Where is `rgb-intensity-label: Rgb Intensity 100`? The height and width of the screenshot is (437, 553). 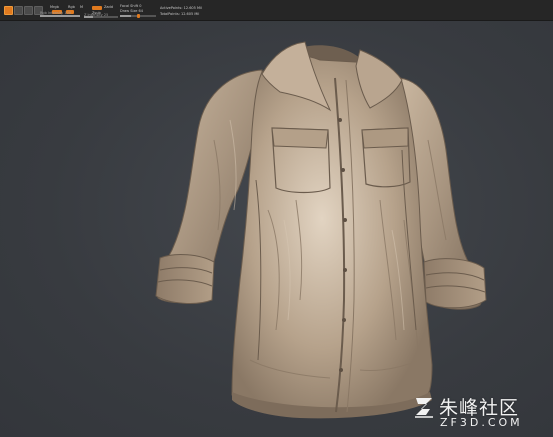
rgb-intensity-label: Rgb Intensity 100 is located at coordinates (56, 13).